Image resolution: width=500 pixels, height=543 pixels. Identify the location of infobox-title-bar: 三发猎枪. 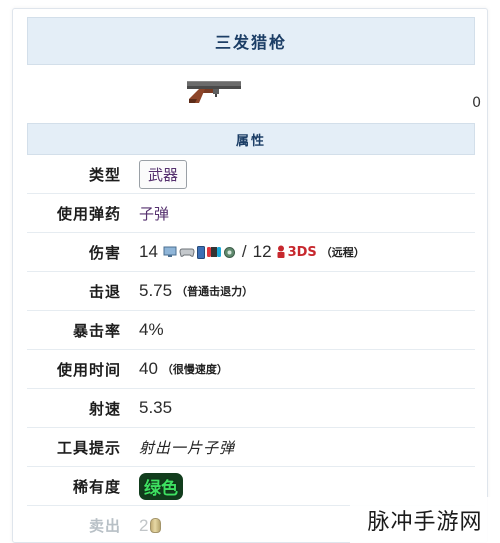
(251, 41).